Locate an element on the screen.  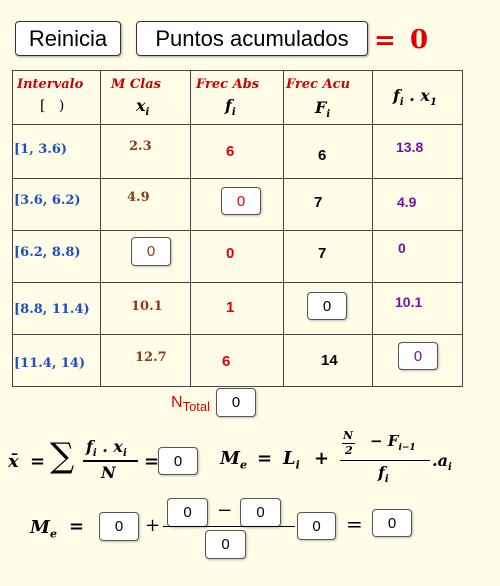
interval-2: [3.6, 6.2) is located at coordinates (47, 200).